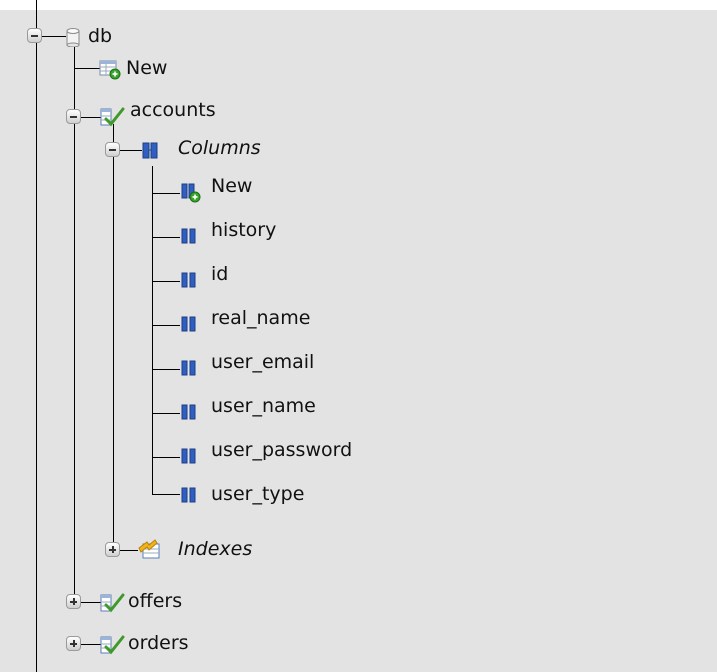  I want to click on column-label: user_email, so click(263, 362).